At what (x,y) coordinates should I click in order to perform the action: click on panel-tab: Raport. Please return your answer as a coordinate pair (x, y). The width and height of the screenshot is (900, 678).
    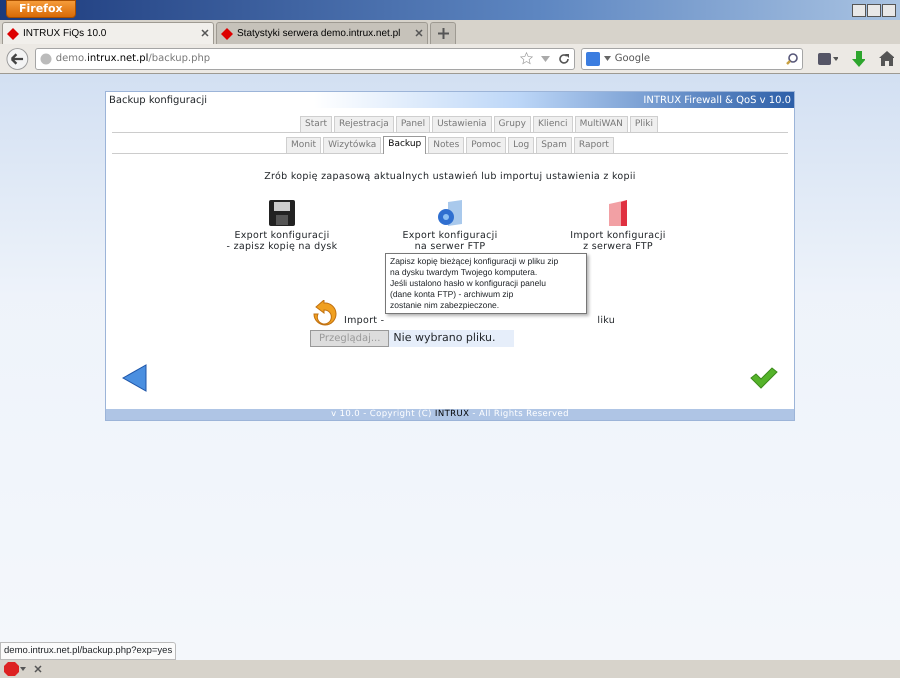
    Looking at the image, I should click on (594, 145).